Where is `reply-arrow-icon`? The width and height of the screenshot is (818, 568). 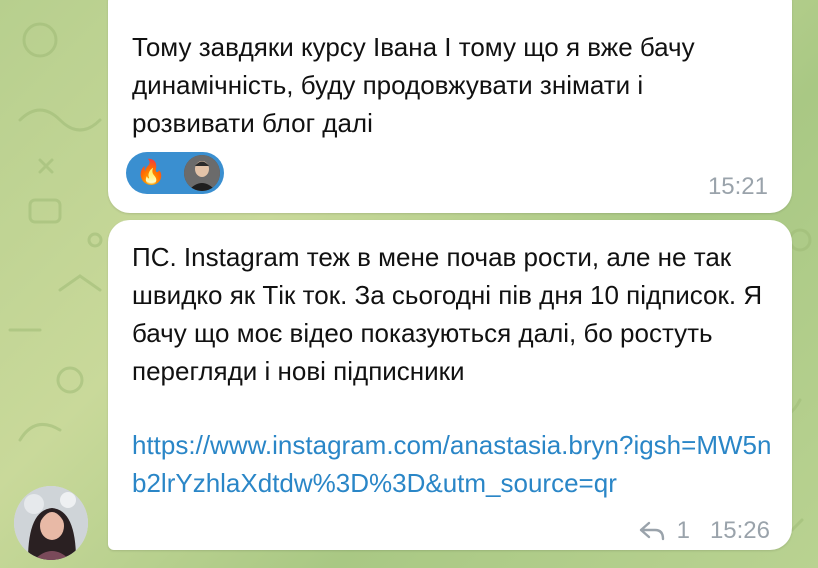 reply-arrow-icon is located at coordinates (651, 531).